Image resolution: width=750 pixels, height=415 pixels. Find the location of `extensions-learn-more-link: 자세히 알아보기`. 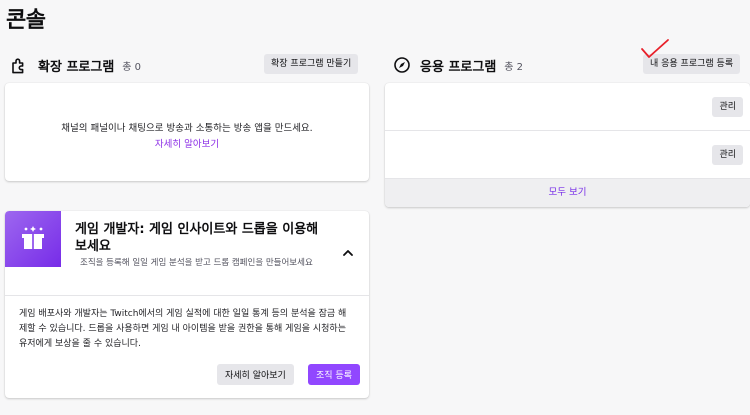

extensions-learn-more-link: 자세히 알아보기 is located at coordinates (187, 143).